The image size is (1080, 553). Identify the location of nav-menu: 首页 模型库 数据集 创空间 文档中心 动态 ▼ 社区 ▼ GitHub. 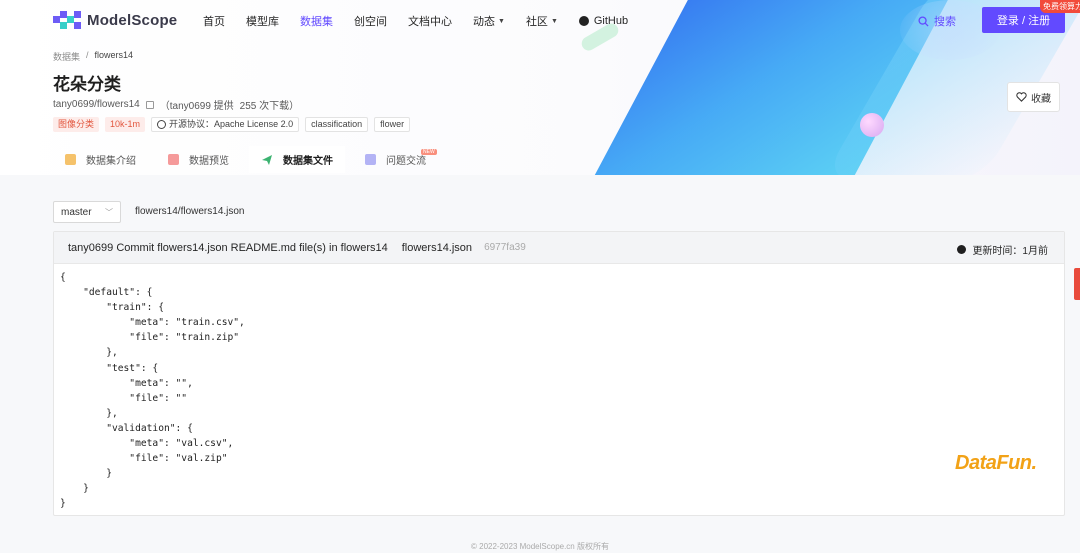
(426, 21).